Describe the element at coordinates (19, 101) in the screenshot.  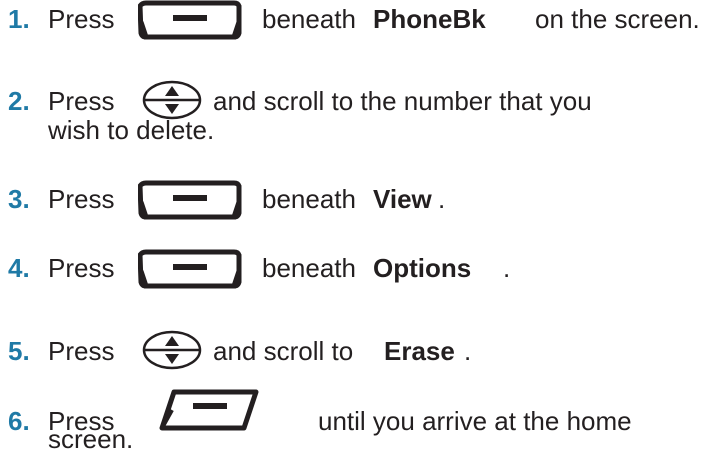
I see `step-number: 2.` at that location.